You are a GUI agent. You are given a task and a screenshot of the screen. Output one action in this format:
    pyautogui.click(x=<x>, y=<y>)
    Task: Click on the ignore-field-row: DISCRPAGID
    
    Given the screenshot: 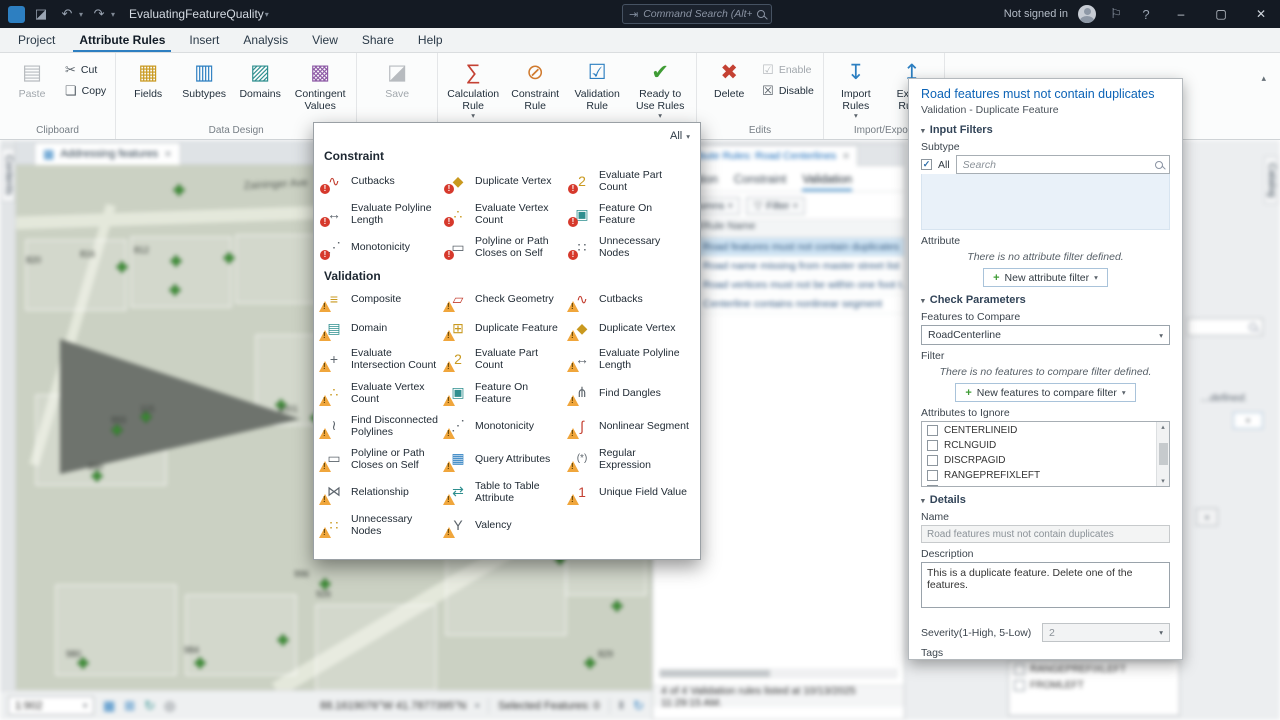 What is the action you would take?
    pyautogui.click(x=1039, y=460)
    